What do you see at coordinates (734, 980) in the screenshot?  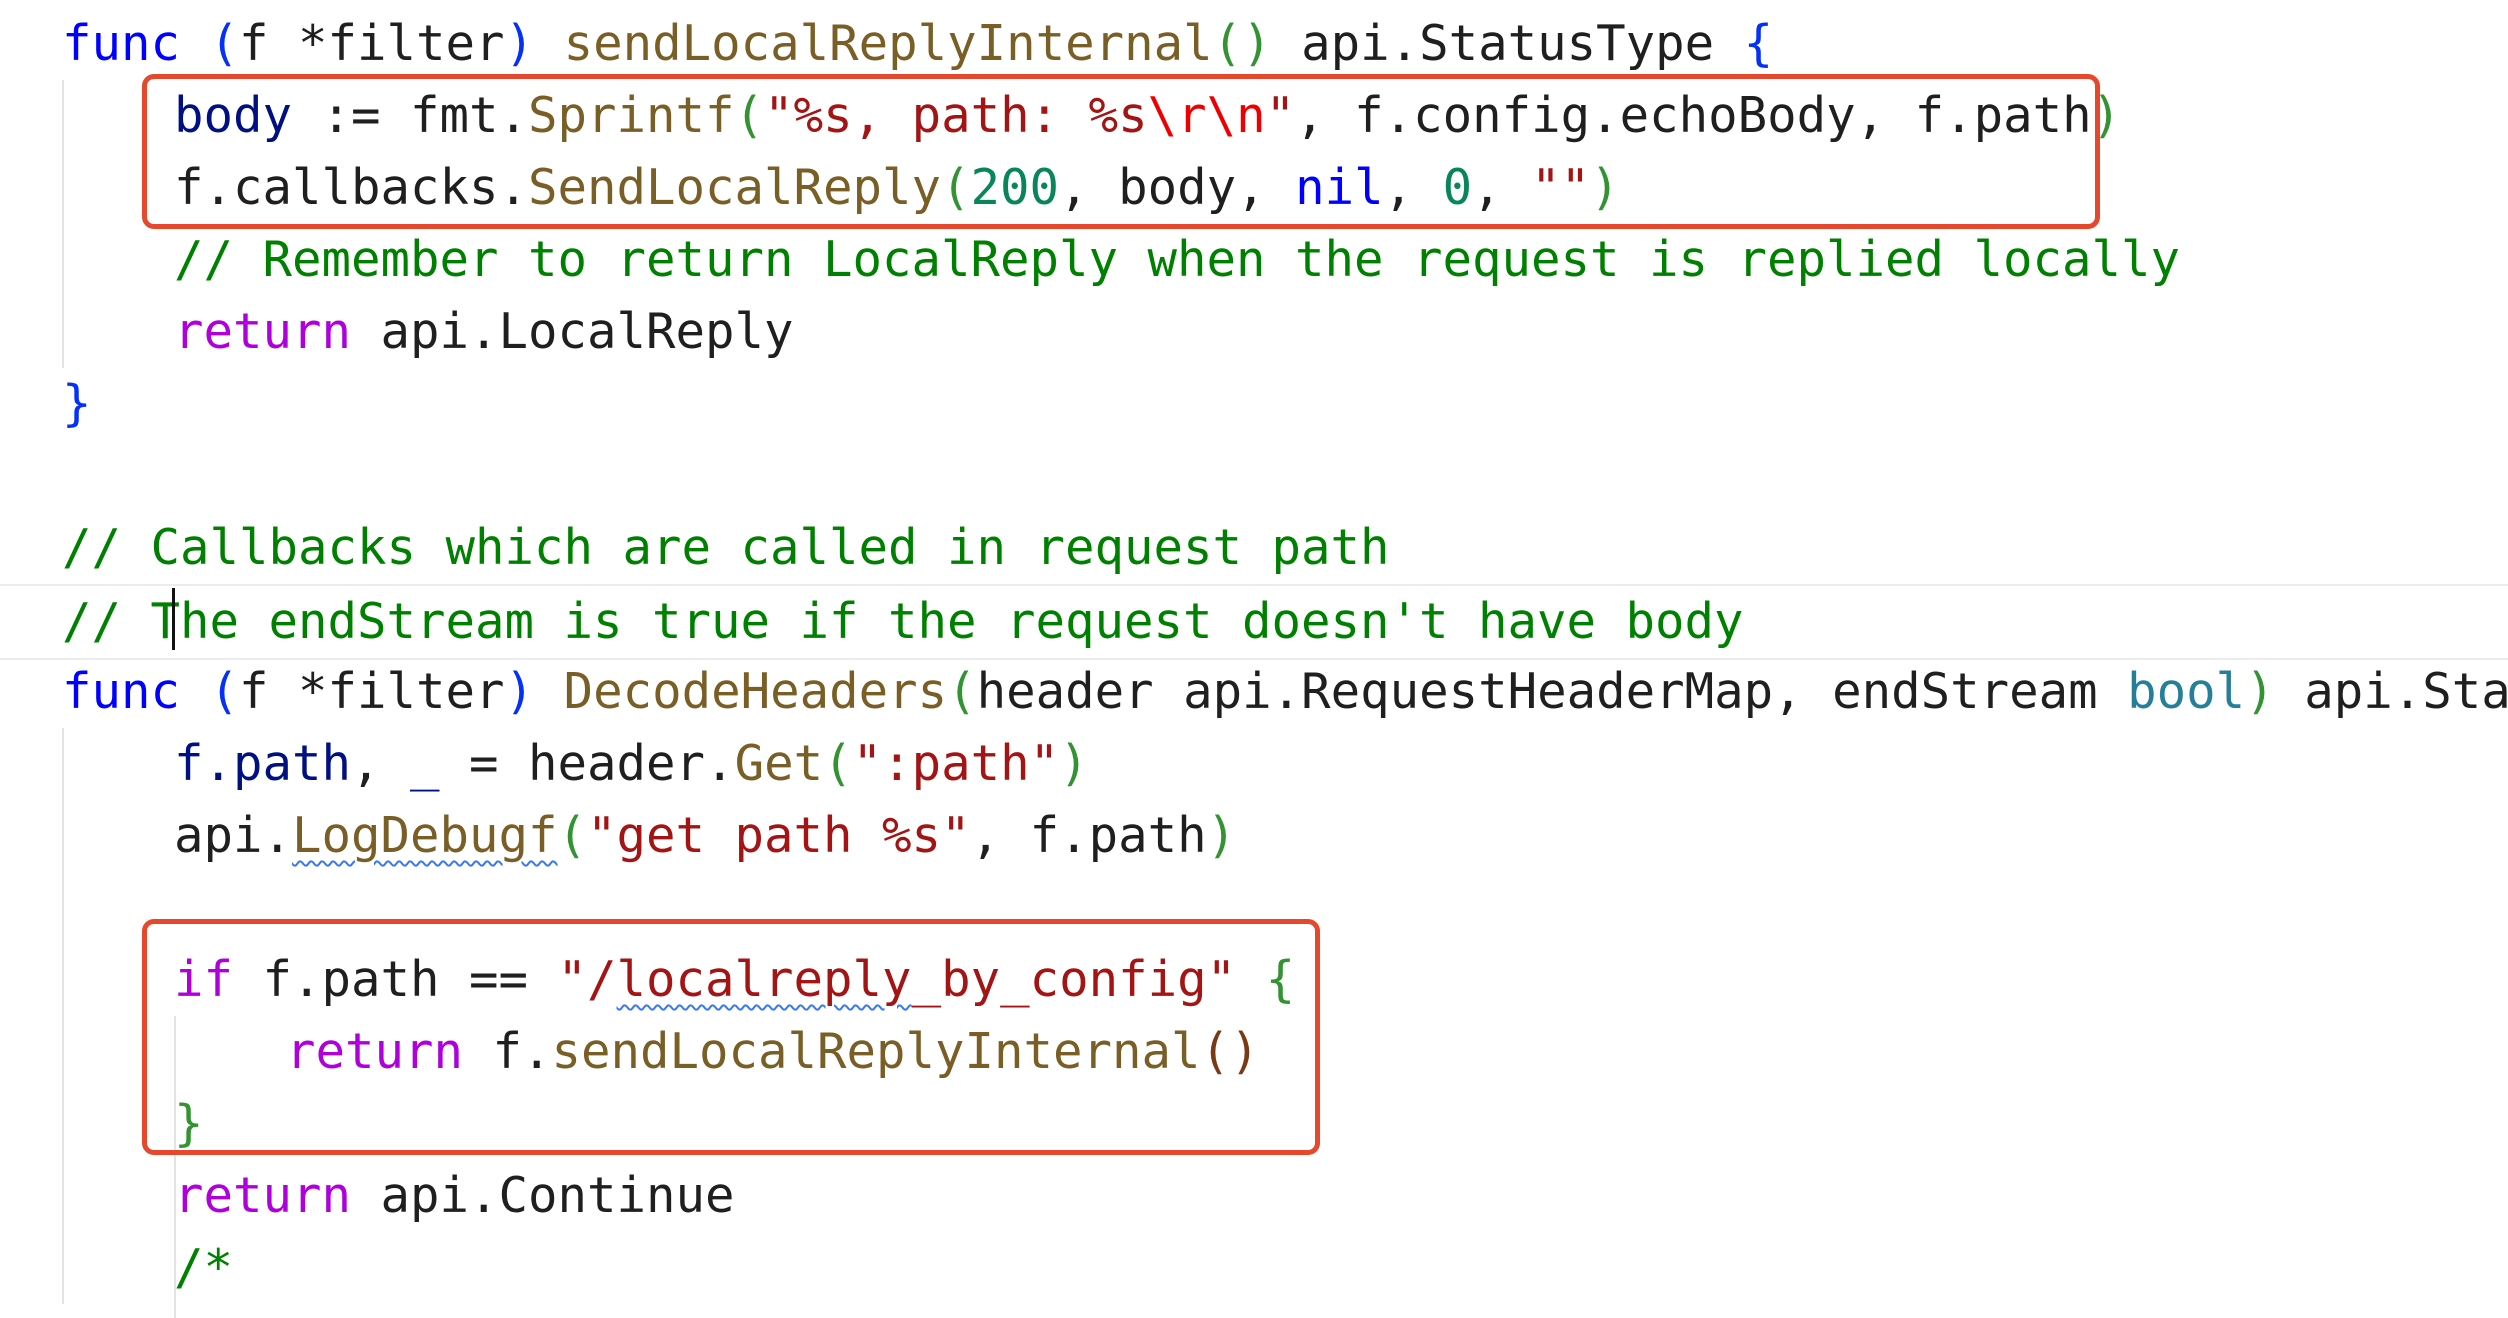 I see `code-line-text: if f.path == "/localreply_by_config" {` at bounding box center [734, 980].